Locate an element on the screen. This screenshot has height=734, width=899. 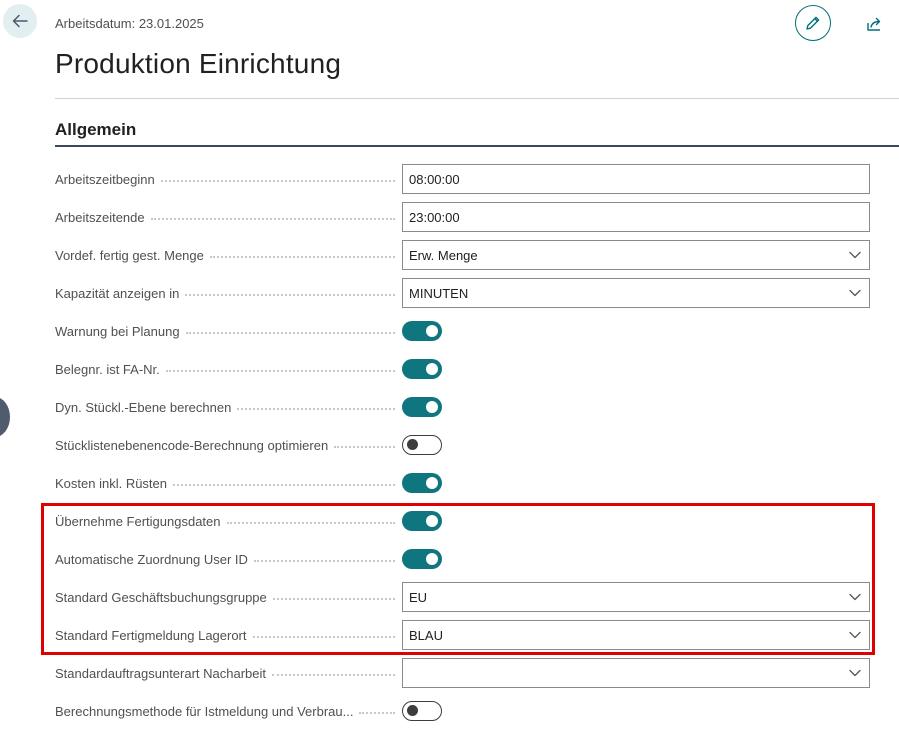
field-label-text: Arbeitszeitende is located at coordinates (103, 217).